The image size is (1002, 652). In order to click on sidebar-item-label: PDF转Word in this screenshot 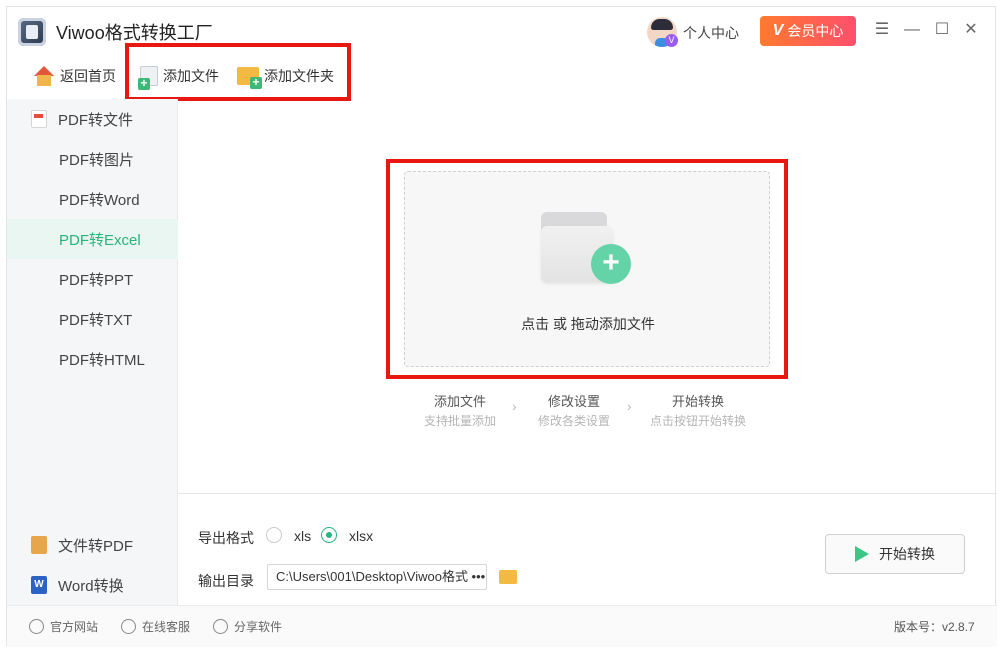, I will do `click(99, 200)`.